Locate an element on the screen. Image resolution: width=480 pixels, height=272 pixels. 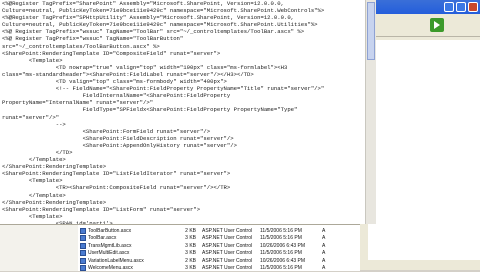
scrollbar-thumb is located at coordinates (371, 31).